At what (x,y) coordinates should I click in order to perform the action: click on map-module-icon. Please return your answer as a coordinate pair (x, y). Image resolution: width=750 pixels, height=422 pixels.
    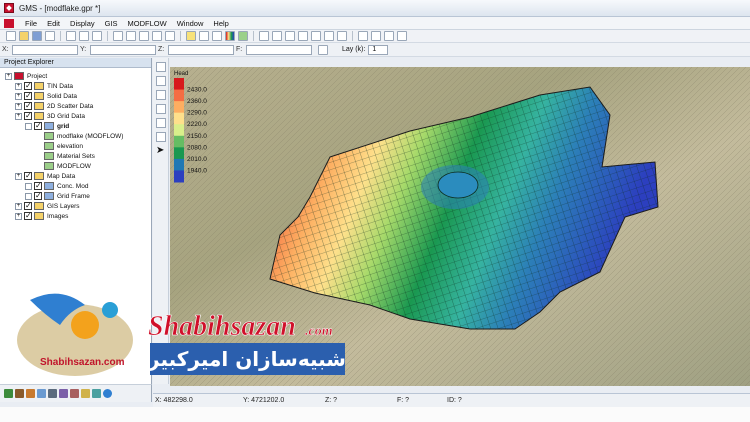
    Looking at the image, I should click on (85, 393).